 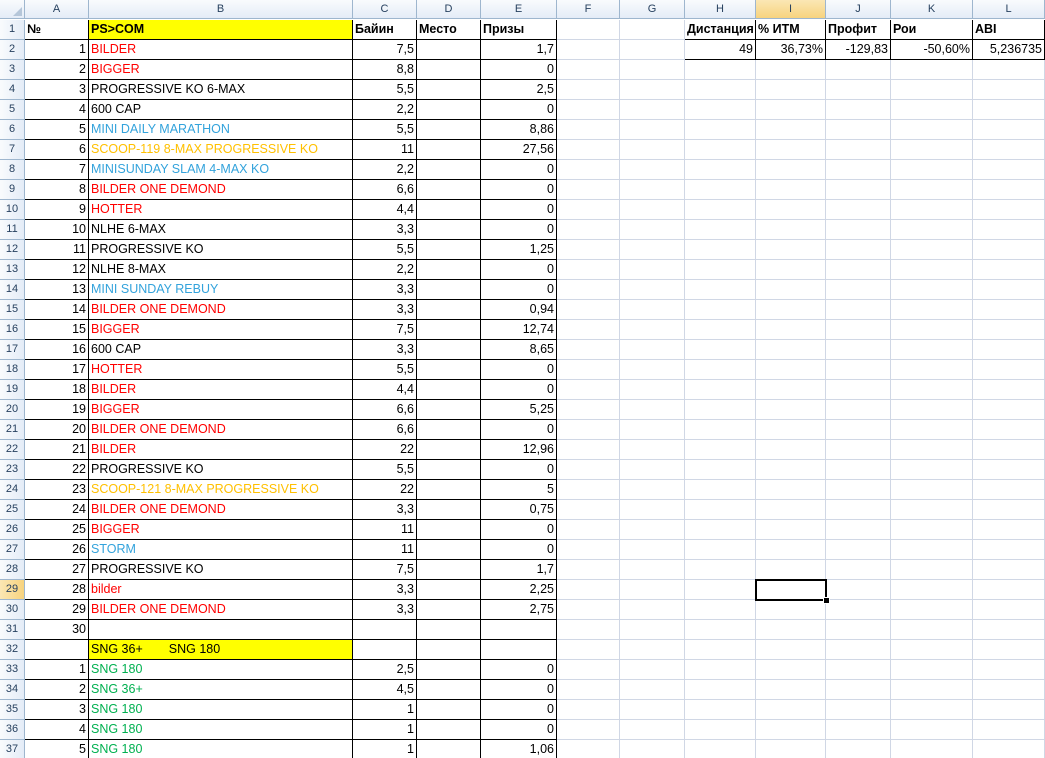 I want to click on cell-k28, so click(x=932, y=570).